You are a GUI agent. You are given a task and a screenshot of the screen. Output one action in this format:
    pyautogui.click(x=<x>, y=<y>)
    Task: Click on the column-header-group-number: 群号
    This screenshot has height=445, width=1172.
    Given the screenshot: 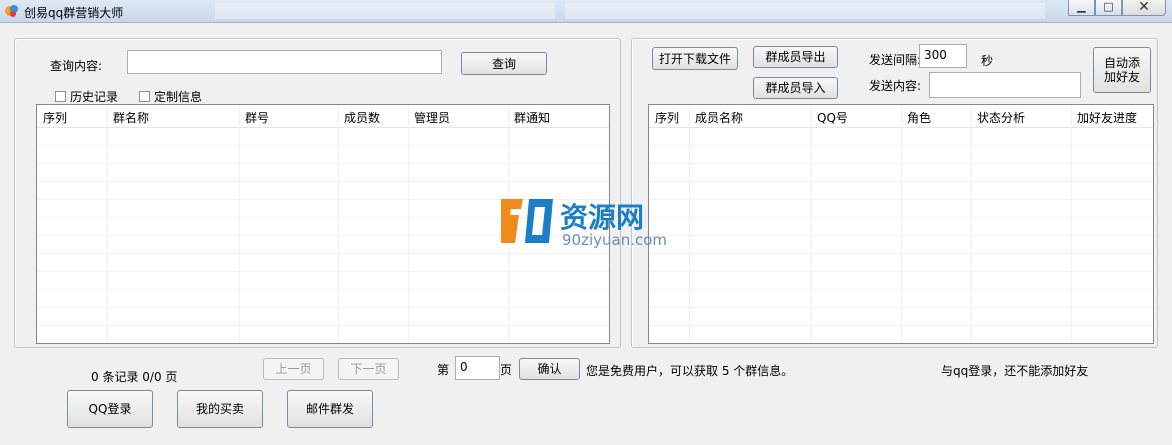 What is the action you would take?
    pyautogui.click(x=254, y=117)
    